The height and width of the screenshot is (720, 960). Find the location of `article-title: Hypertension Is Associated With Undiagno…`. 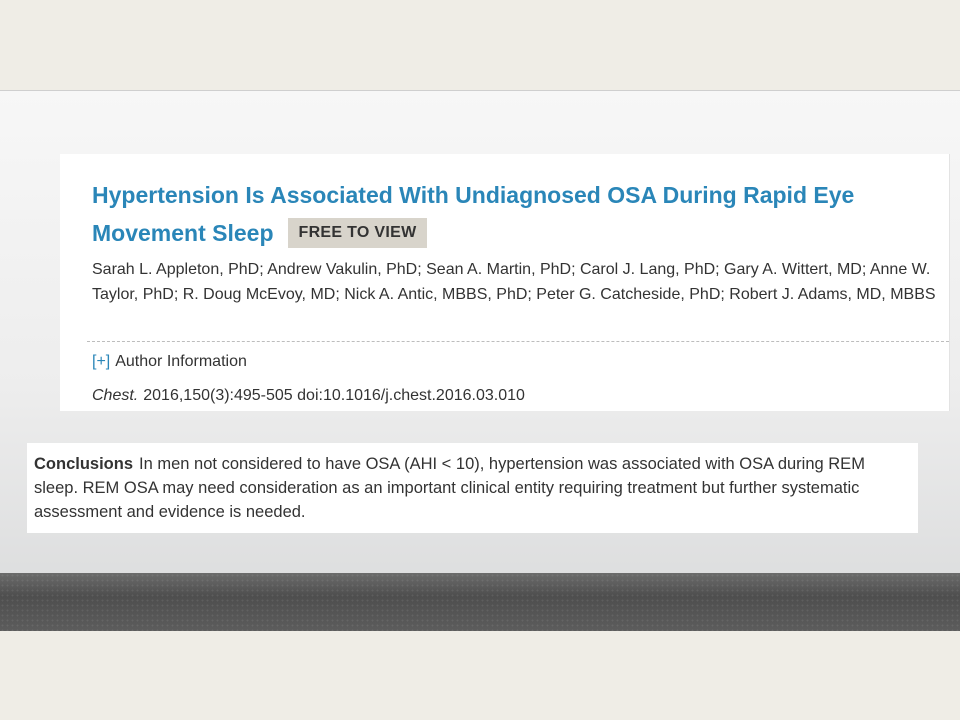

article-title: Hypertension Is Associated With Undiagno… is located at coordinates (512, 214).